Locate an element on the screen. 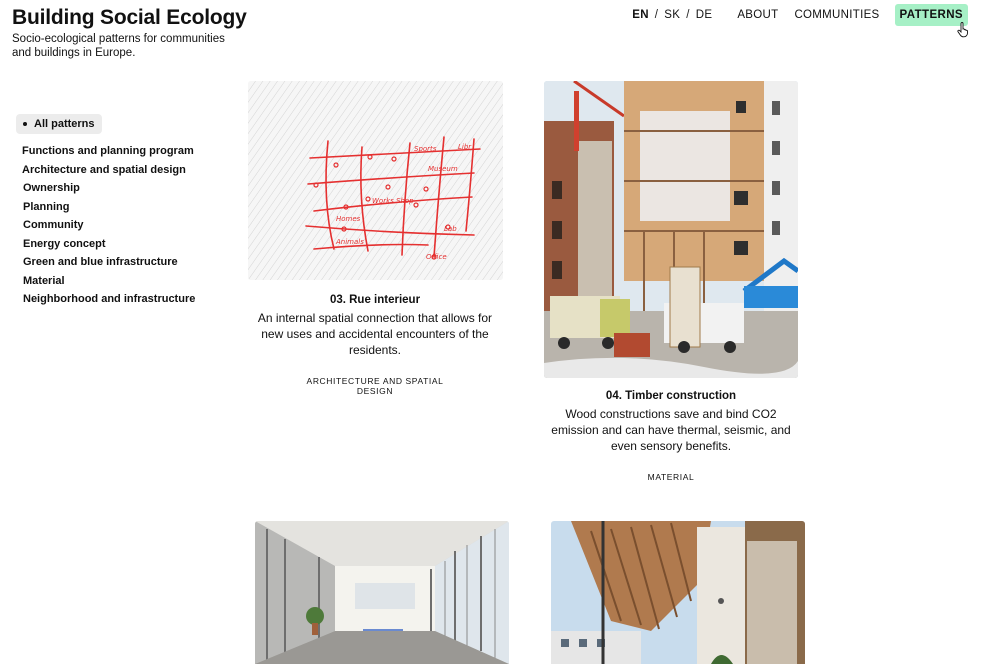 The height and width of the screenshot is (664, 986). filter-all-label: All patterns is located at coordinates (64, 124).